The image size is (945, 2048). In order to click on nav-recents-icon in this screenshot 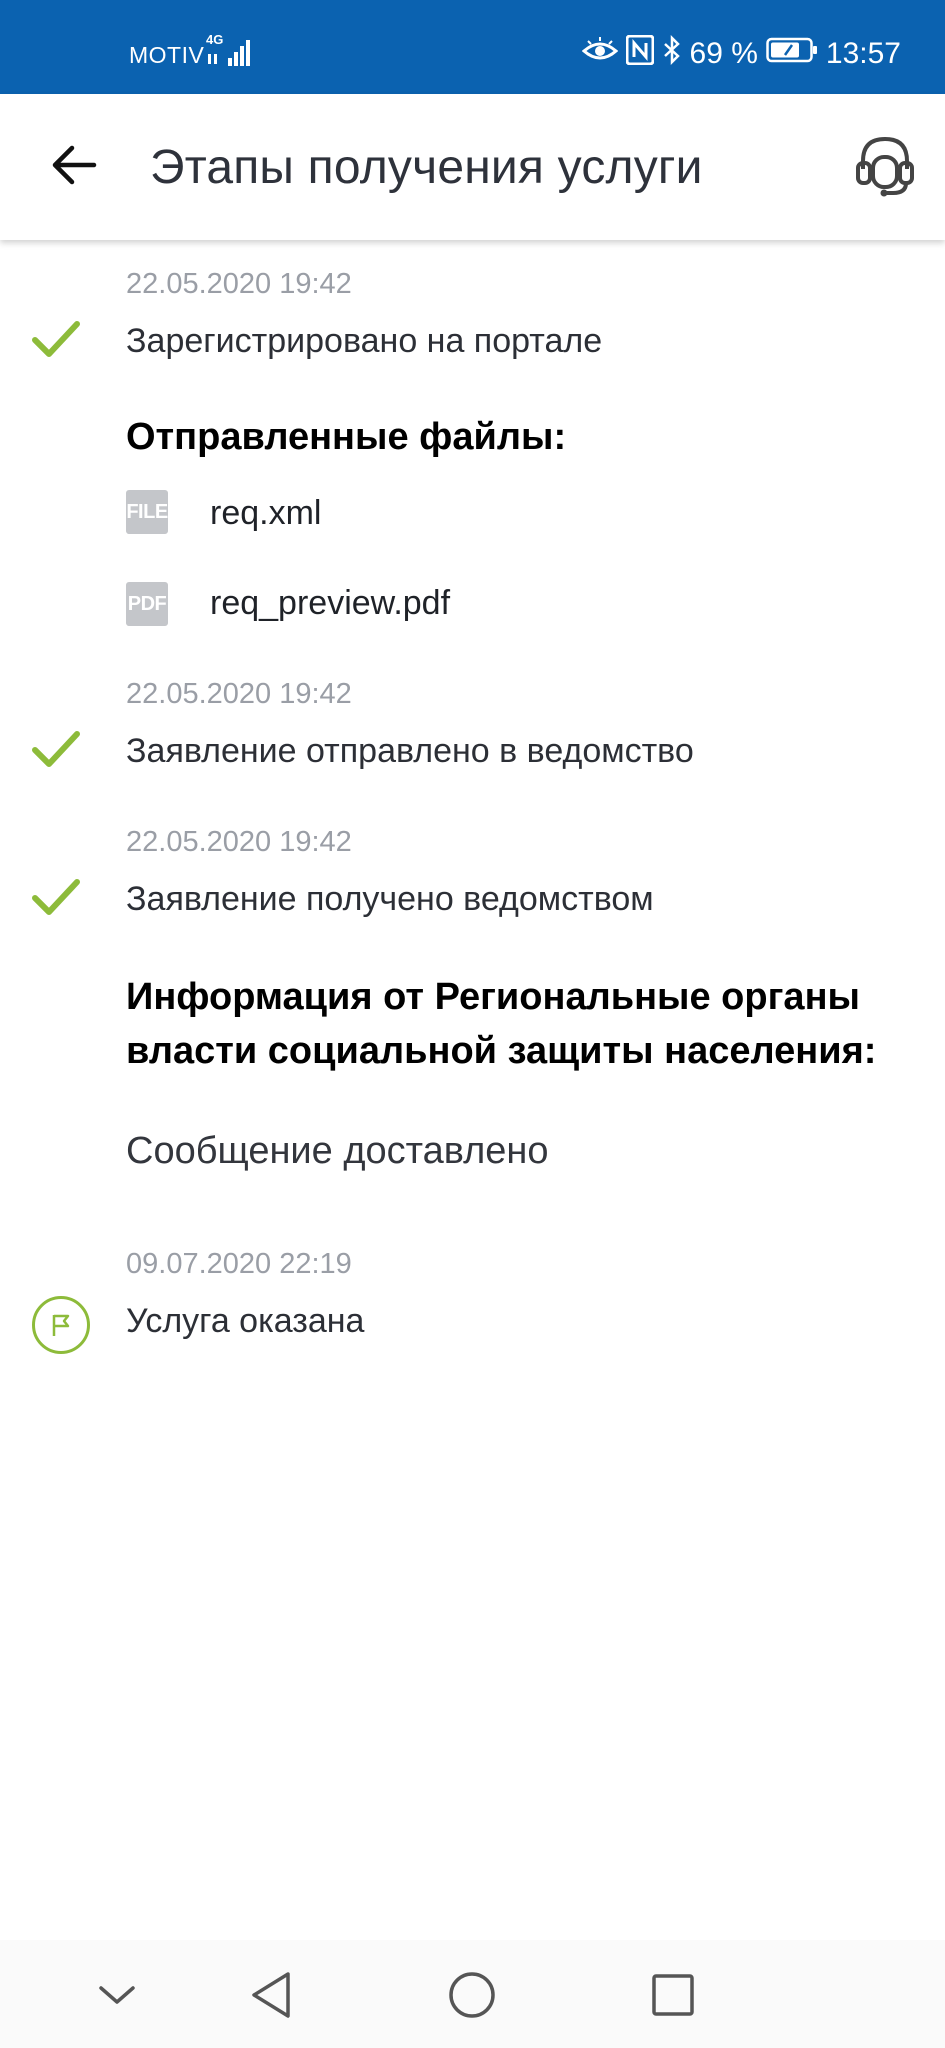, I will do `click(673, 1995)`.